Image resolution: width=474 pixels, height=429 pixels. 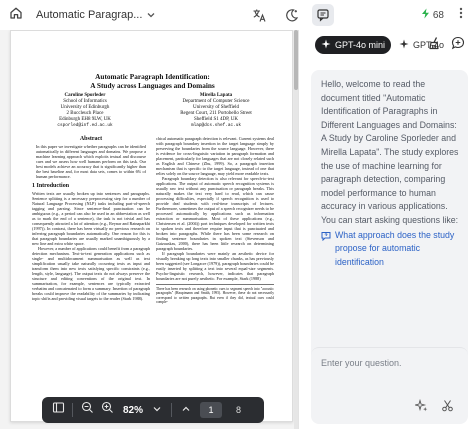 I want to click on new-chat-icon, so click(x=458, y=45).